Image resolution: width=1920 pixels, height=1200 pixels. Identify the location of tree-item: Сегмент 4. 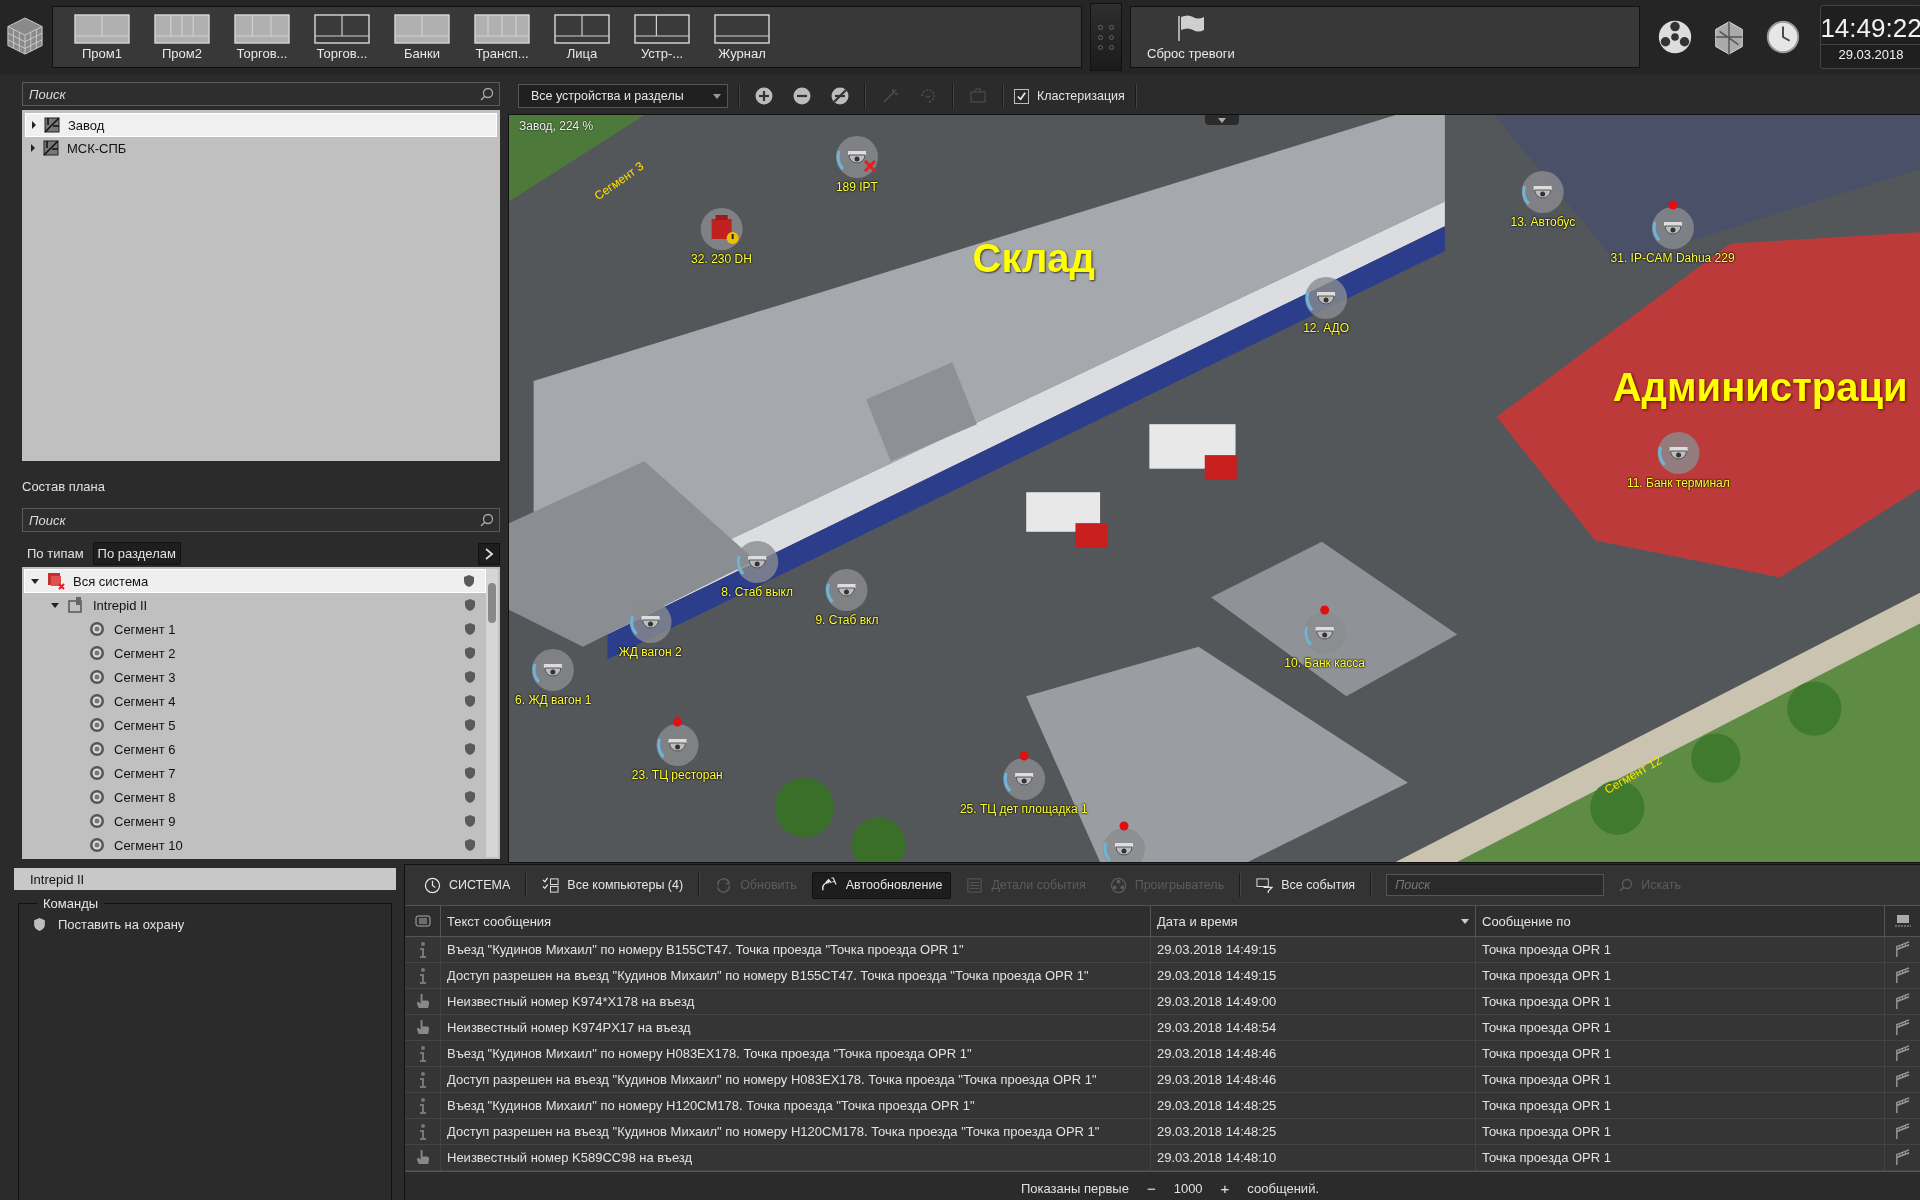
(255, 701).